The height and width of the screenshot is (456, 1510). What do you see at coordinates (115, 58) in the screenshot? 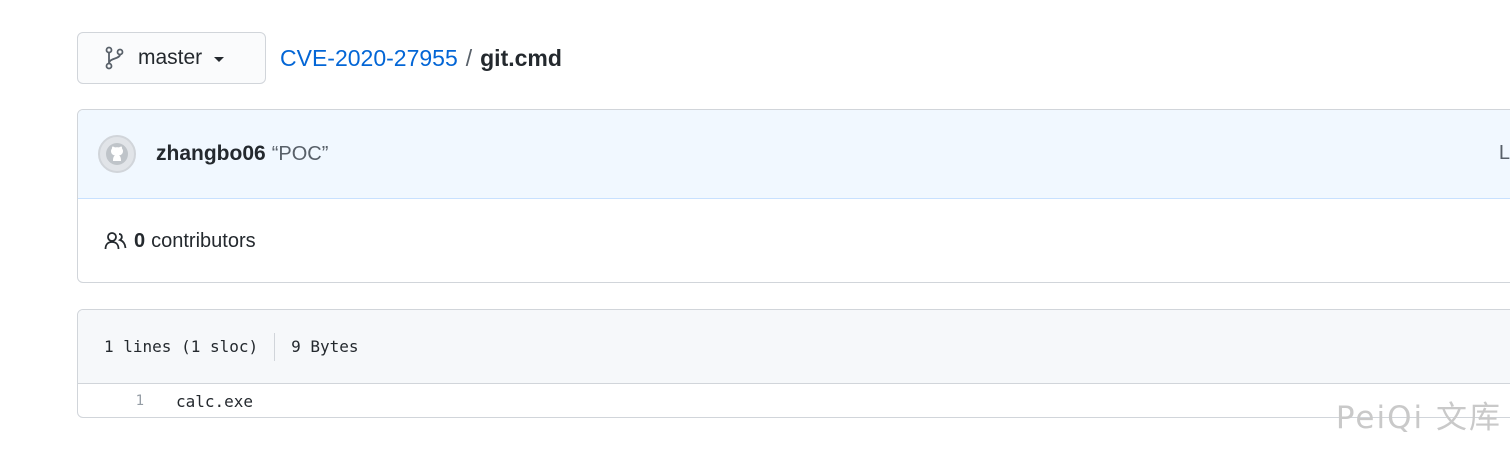
I see `git-branch-icon` at bounding box center [115, 58].